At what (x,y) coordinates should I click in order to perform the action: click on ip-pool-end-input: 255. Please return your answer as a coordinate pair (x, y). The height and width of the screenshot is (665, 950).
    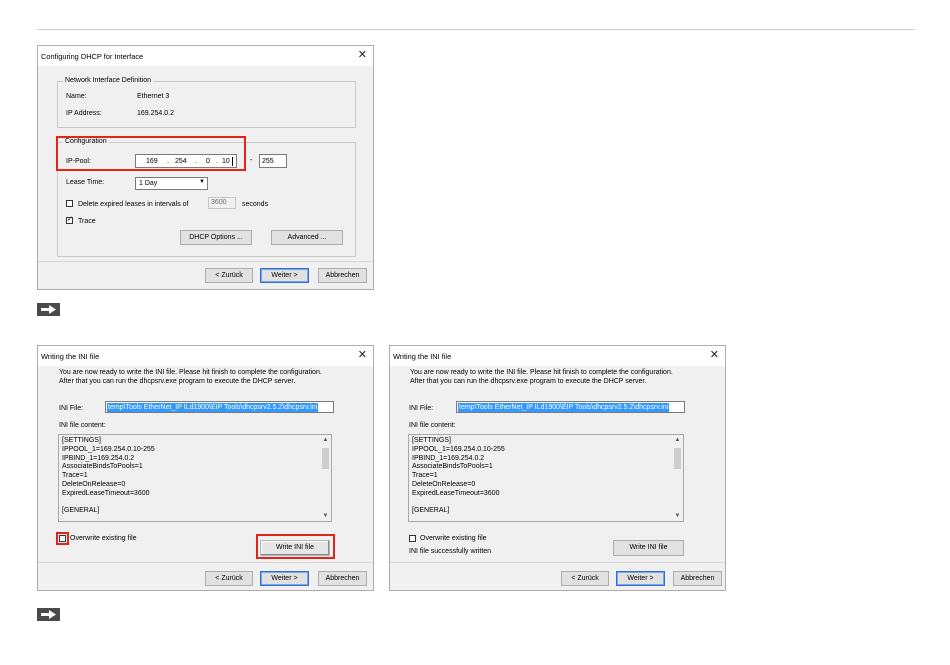
    Looking at the image, I should click on (273, 161).